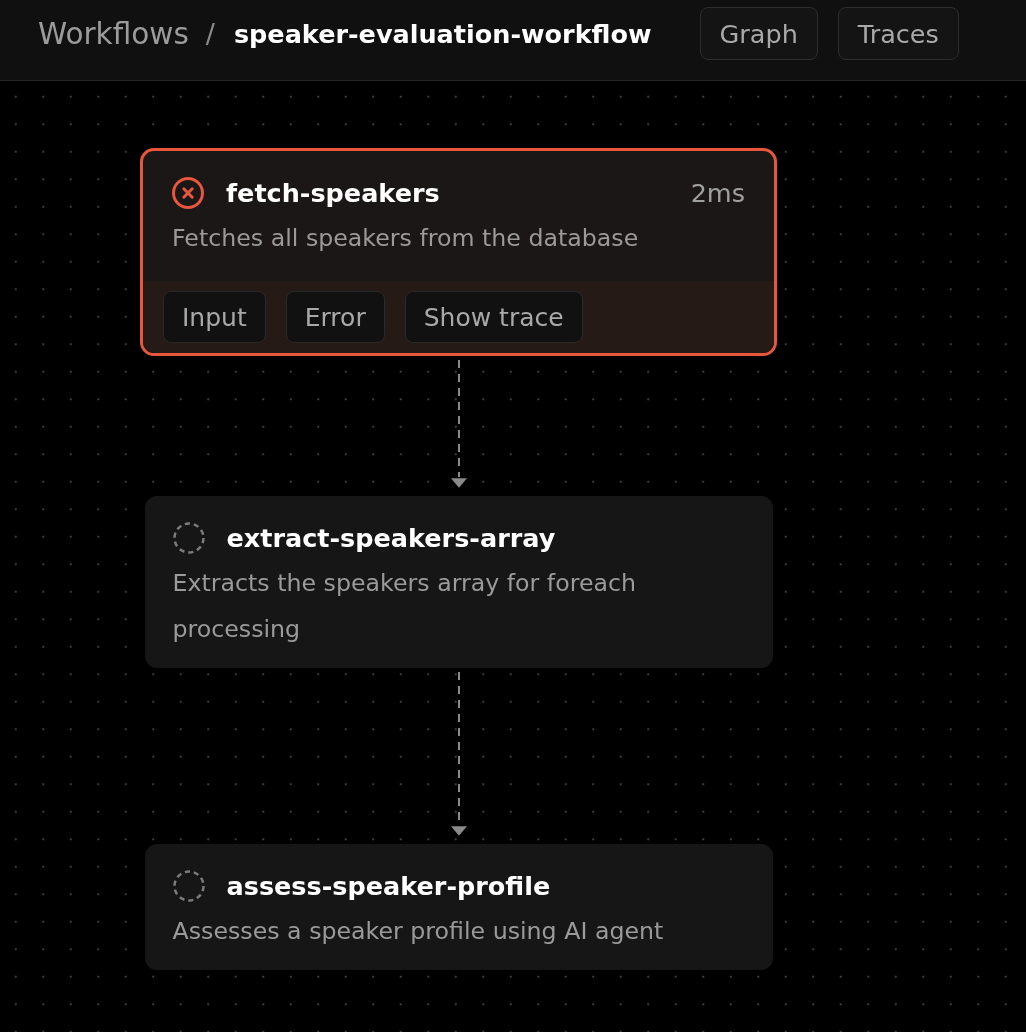 Image resolution: width=1026 pixels, height=1032 pixels. What do you see at coordinates (418, 931) in the screenshot?
I see `step-description: Assesses a speaker profile using AI agent` at bounding box center [418, 931].